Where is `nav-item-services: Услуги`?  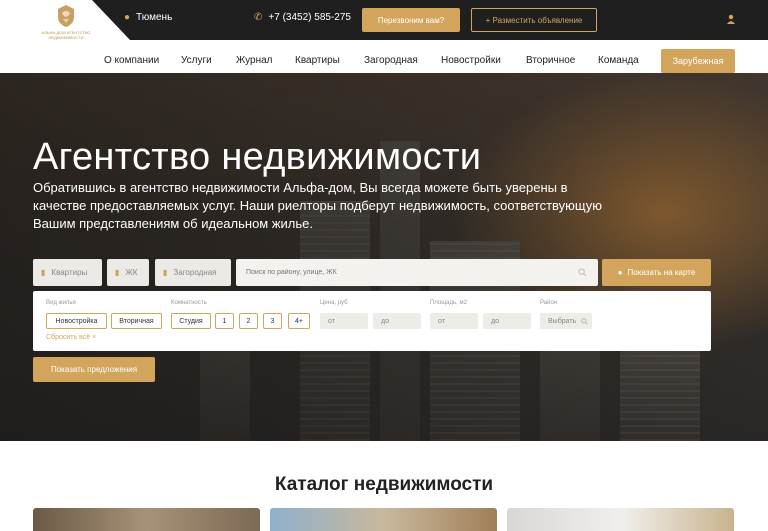 nav-item-services: Услуги is located at coordinates (196, 60).